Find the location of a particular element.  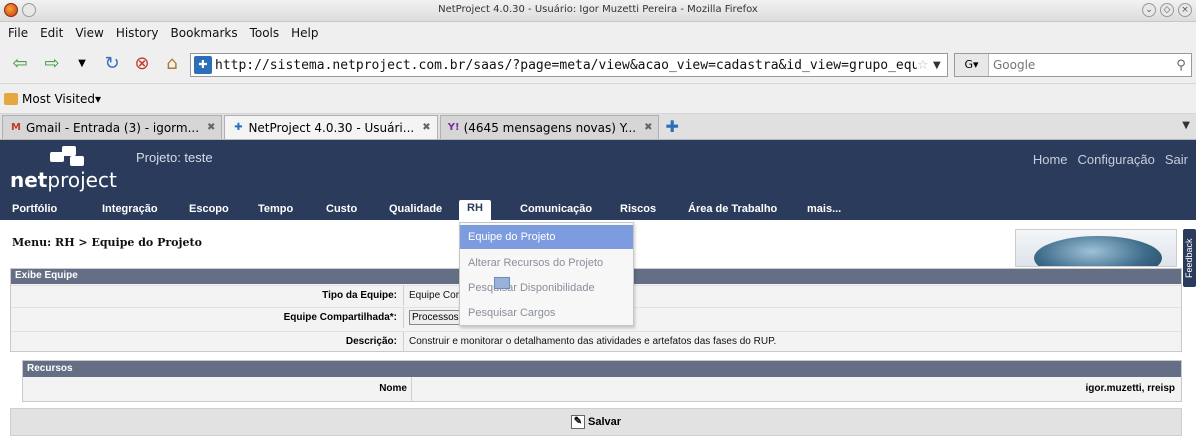

site-favicon-icon: ✚ is located at coordinates (203, 65).